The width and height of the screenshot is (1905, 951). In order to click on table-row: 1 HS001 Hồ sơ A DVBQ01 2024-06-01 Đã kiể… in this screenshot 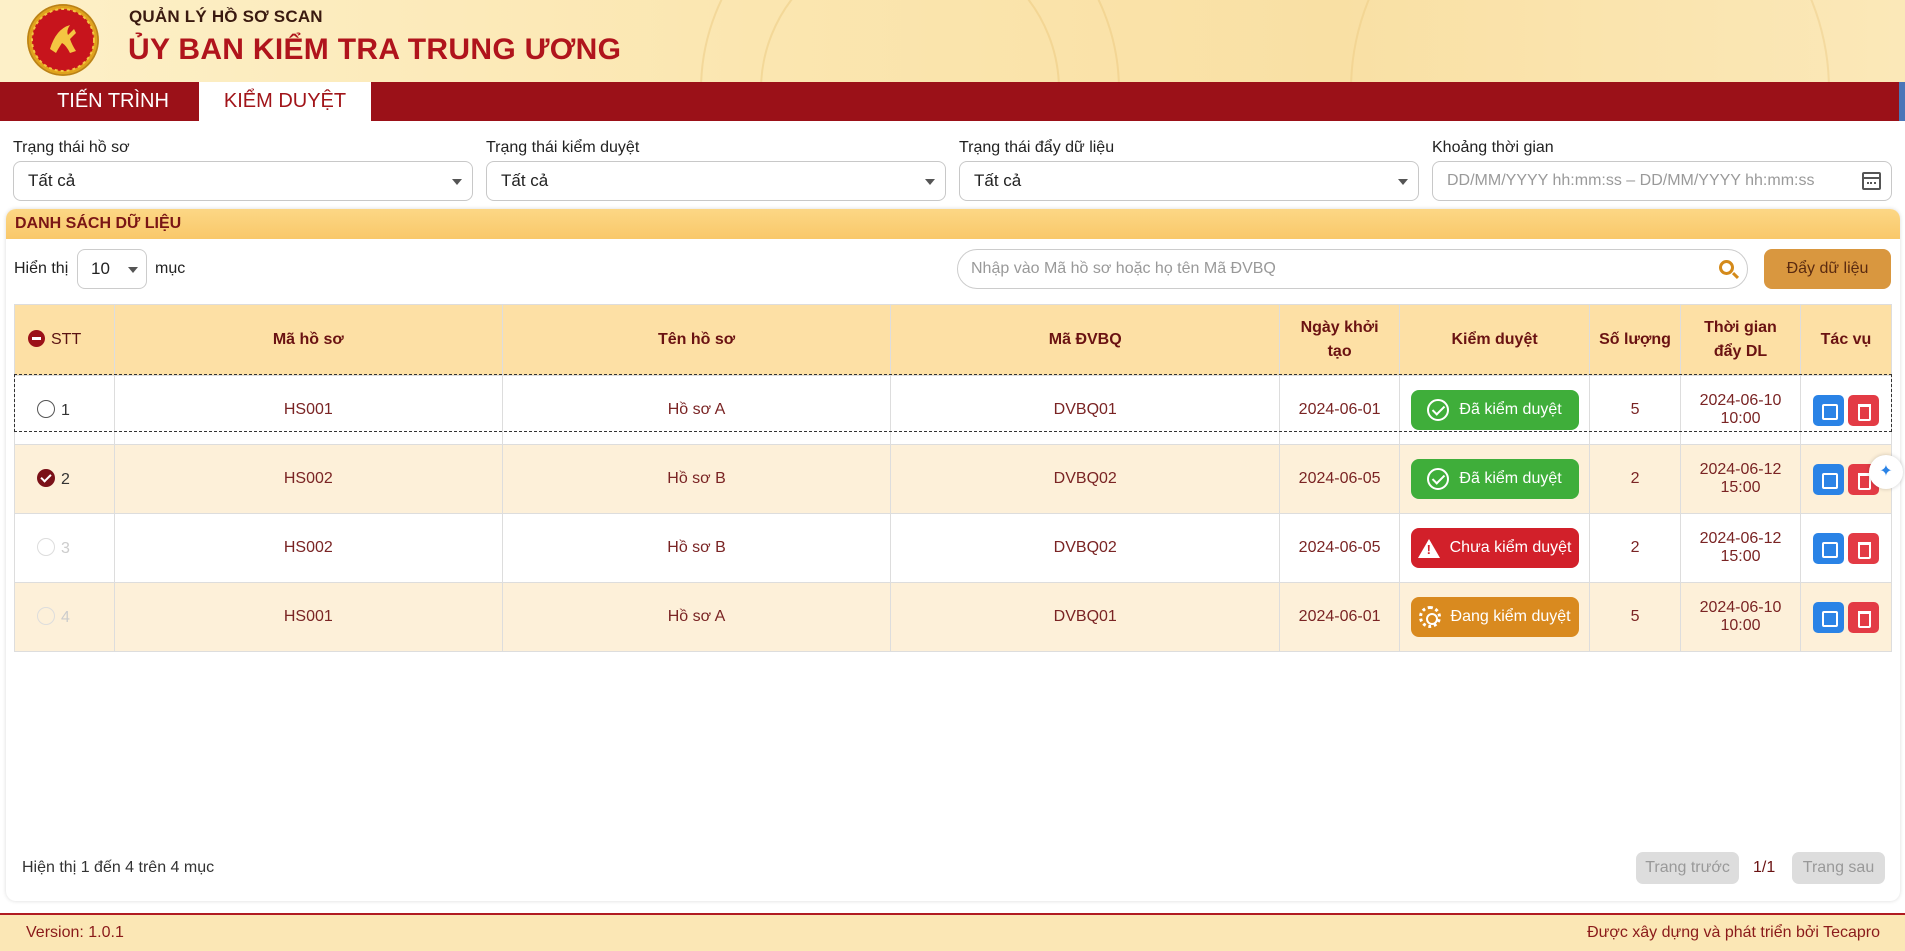, I will do `click(953, 410)`.